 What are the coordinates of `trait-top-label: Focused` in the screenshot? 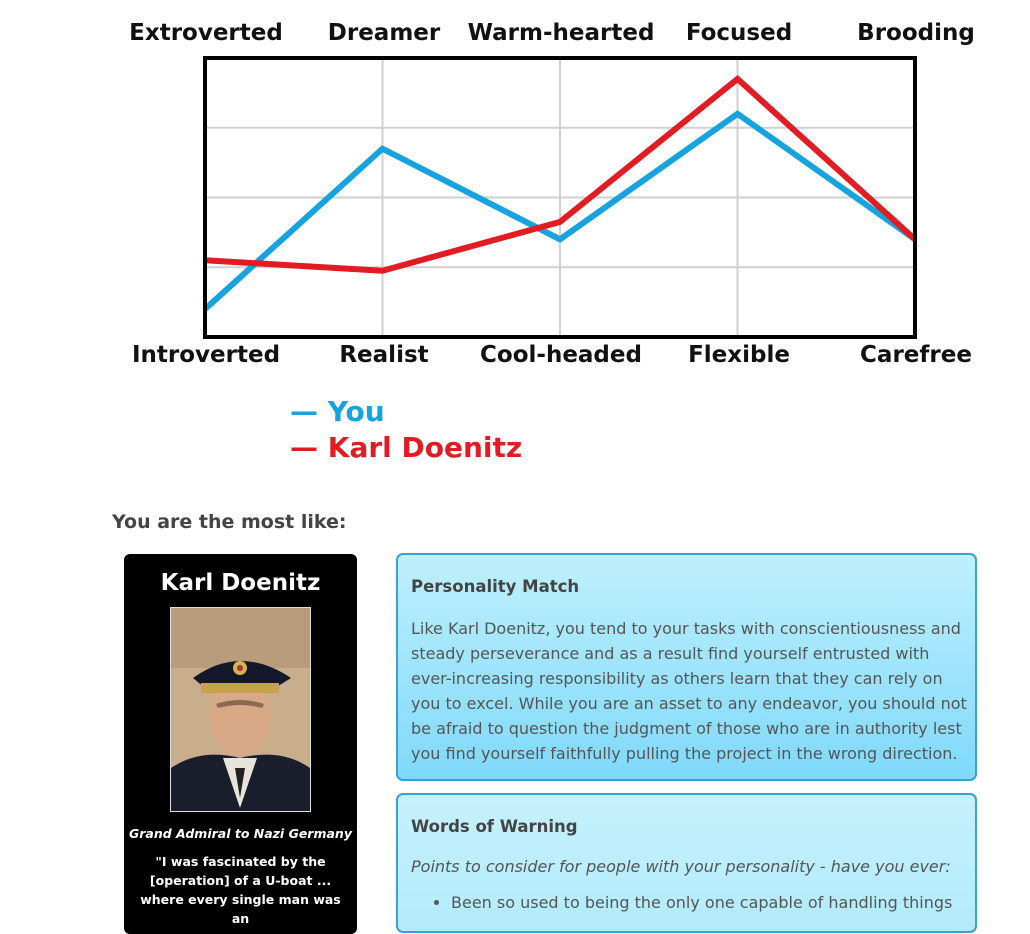 It's located at (739, 33).